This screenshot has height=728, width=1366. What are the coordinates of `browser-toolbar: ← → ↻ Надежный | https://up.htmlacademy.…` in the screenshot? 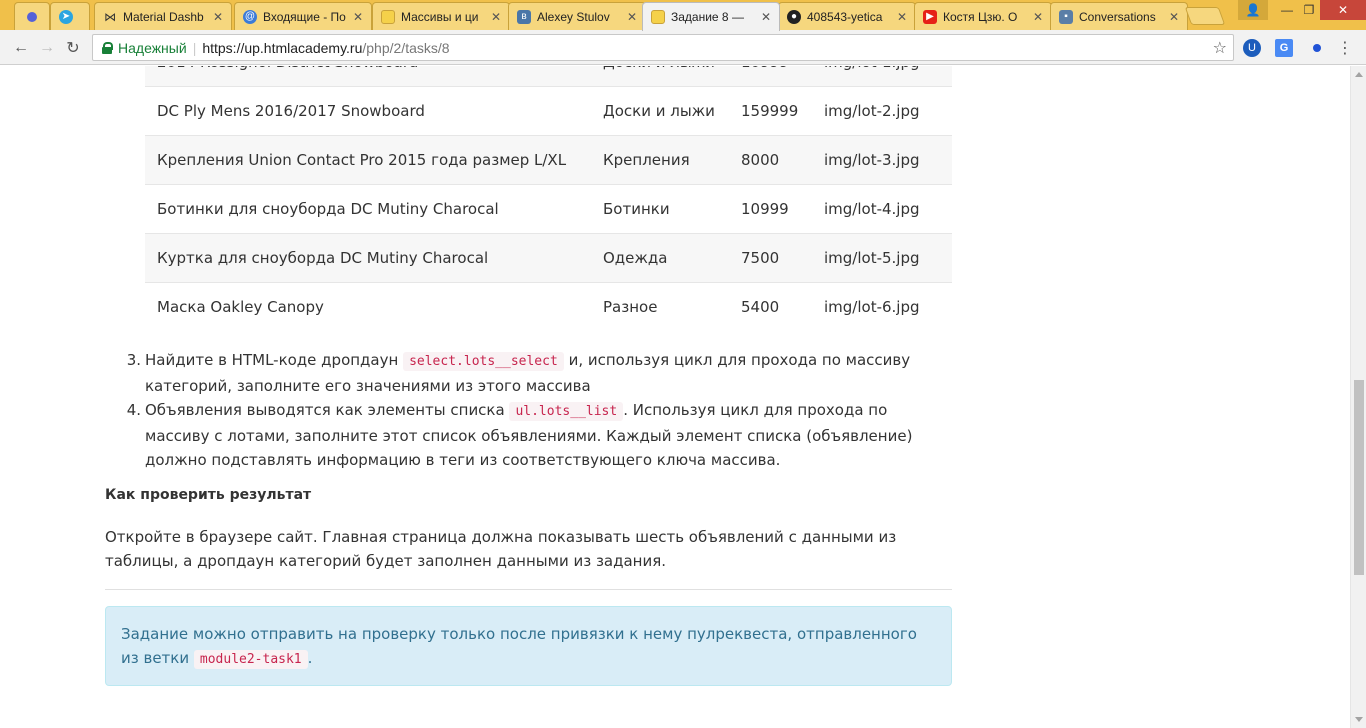 It's located at (683, 47).